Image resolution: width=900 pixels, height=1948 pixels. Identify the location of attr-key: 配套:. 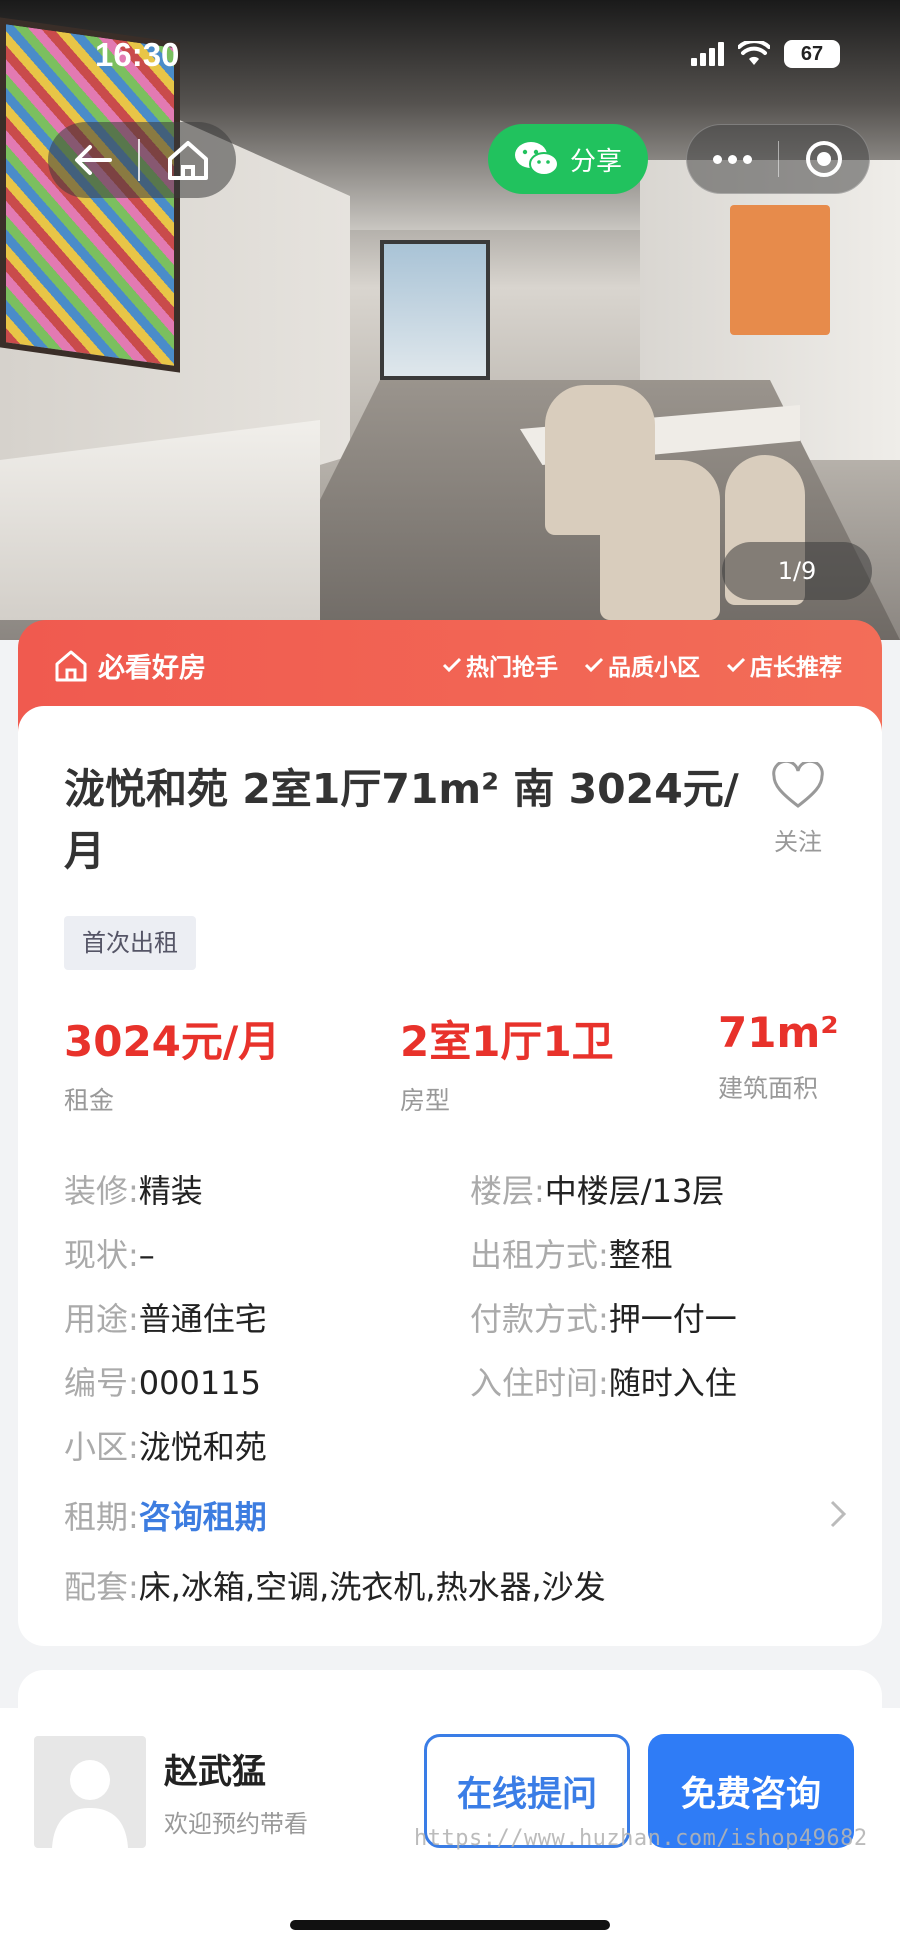
(101, 1587).